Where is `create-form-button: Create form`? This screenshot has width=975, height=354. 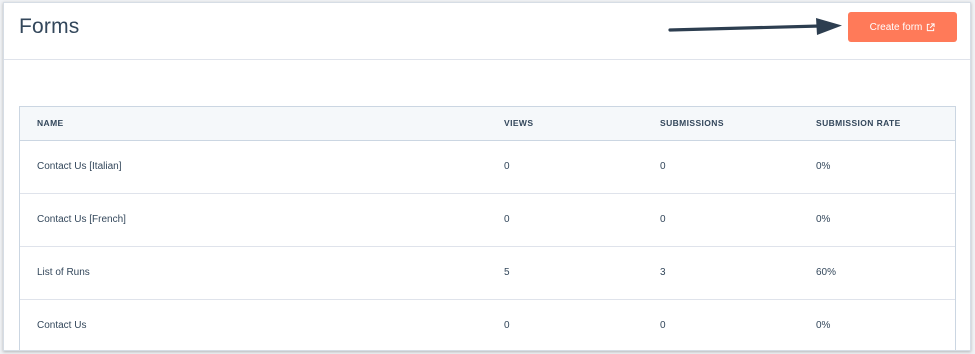 create-form-button: Create form is located at coordinates (902, 27).